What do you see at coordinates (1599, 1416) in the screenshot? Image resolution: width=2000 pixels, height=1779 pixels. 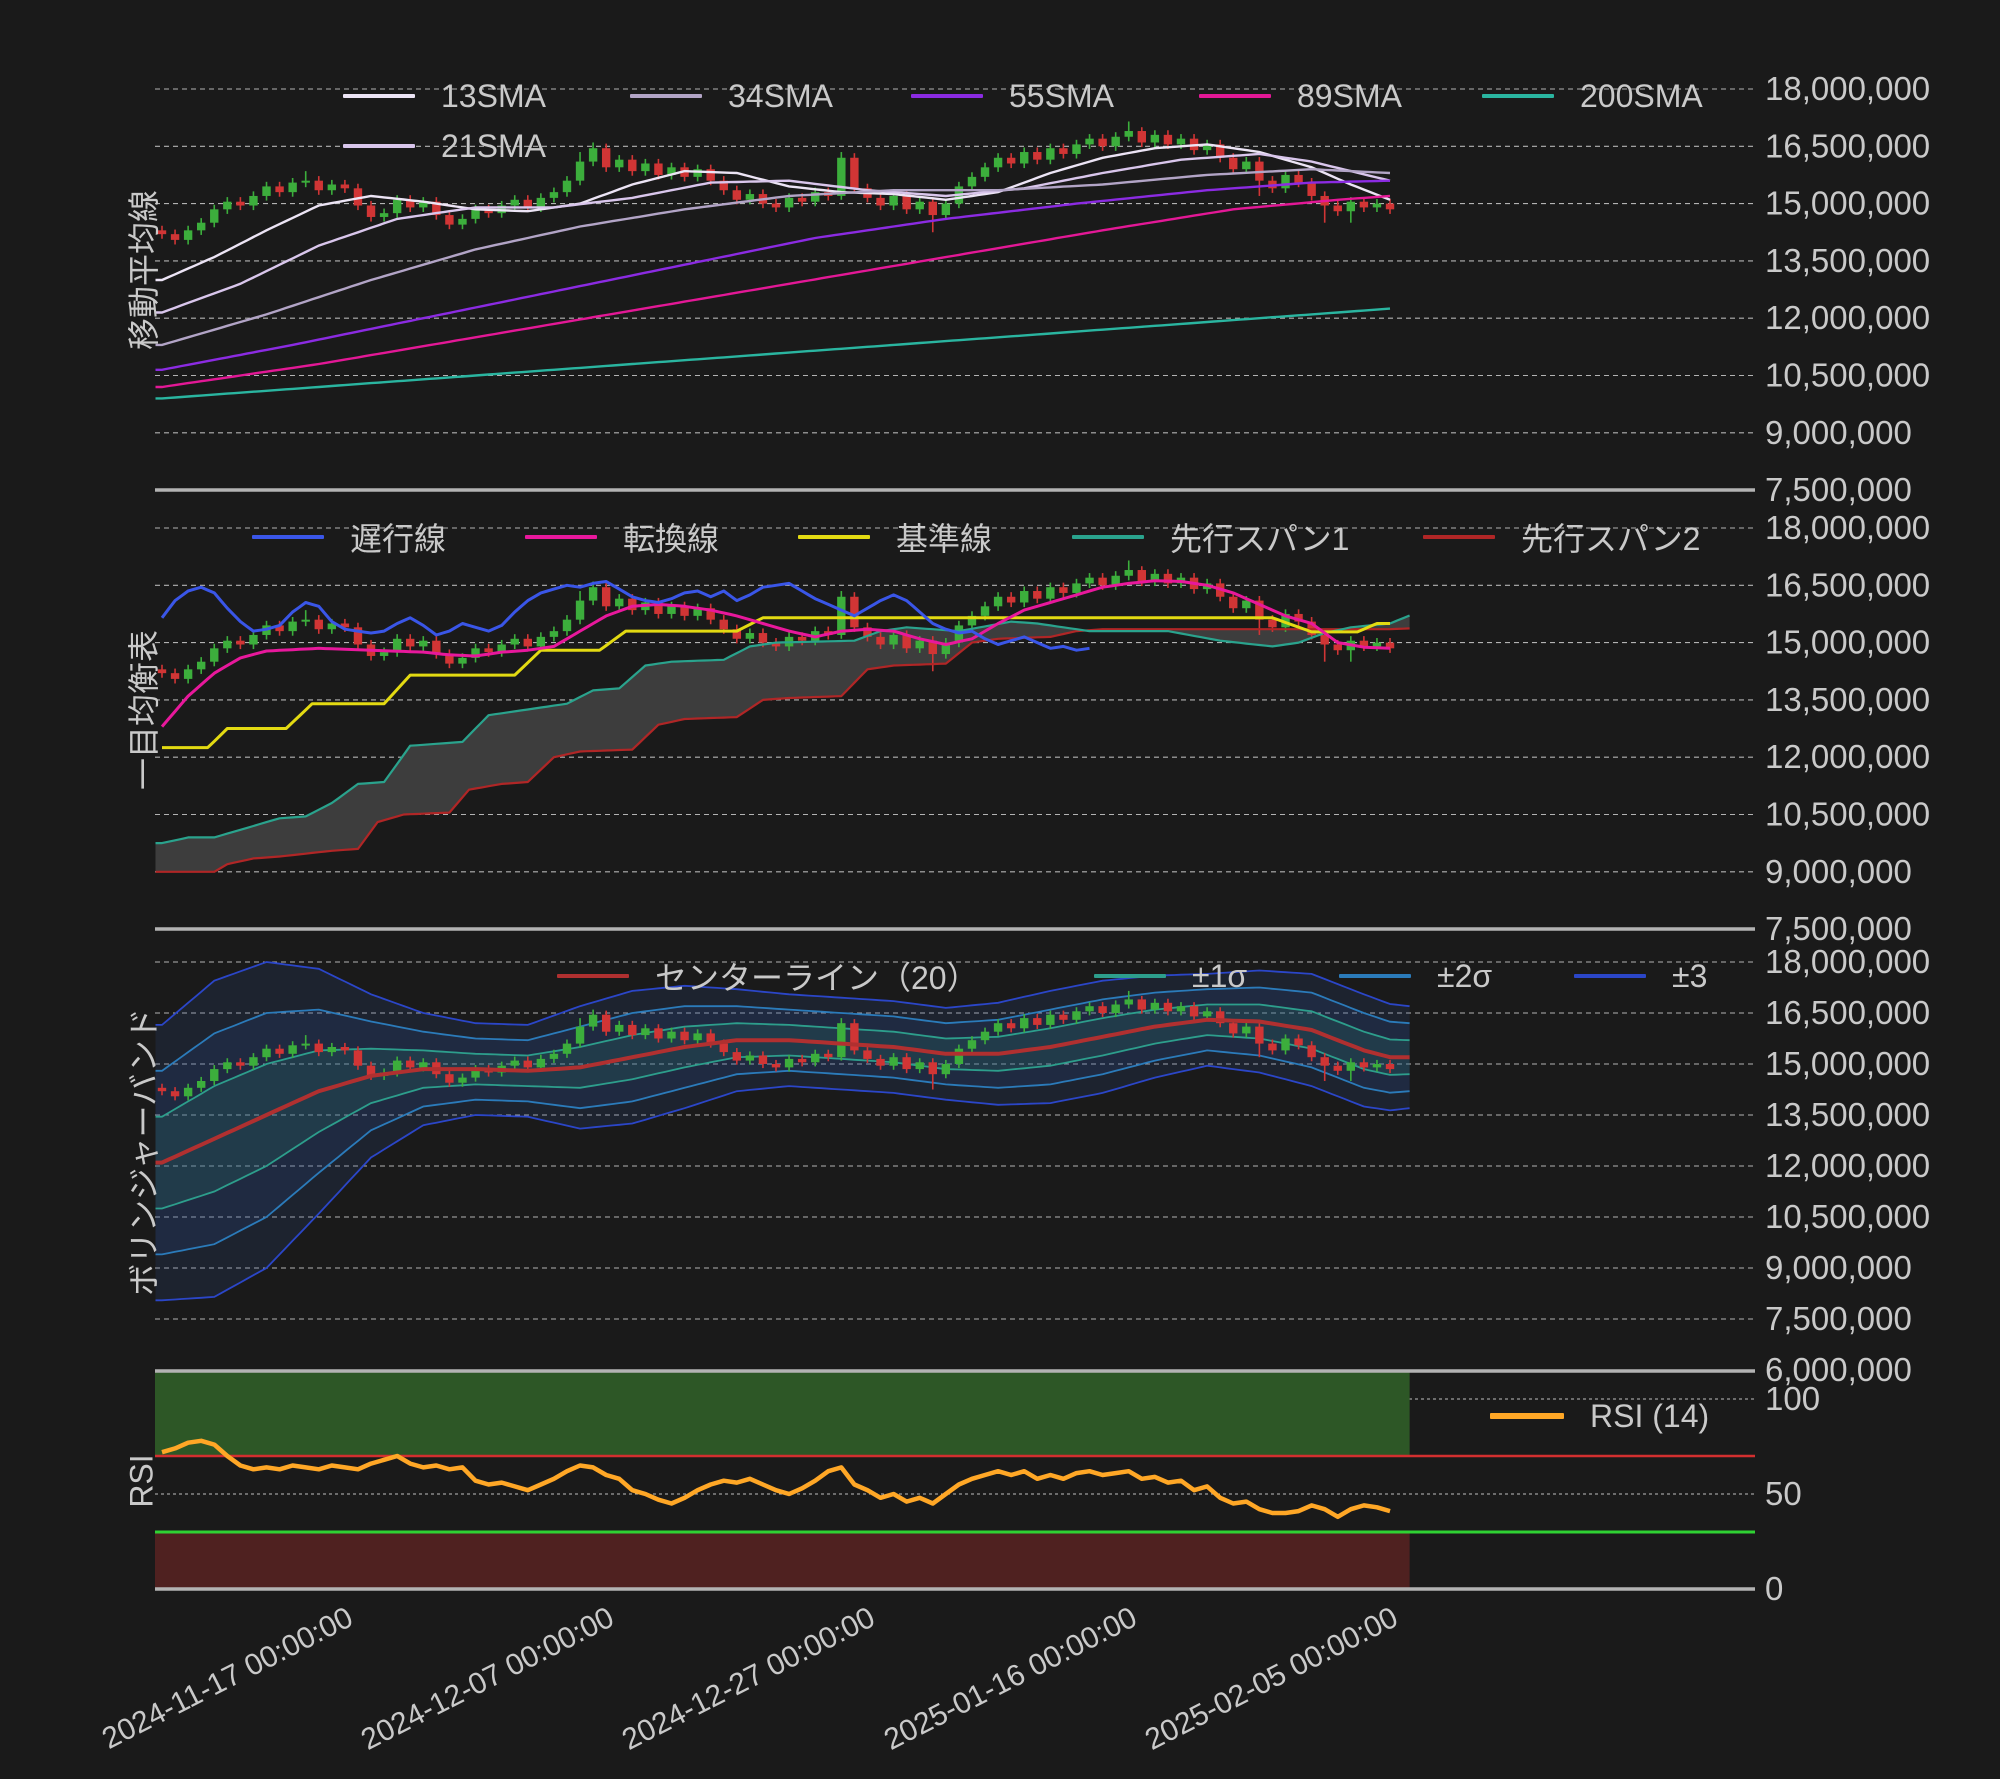 I see `legend-item-rsi: RSI (14)` at bounding box center [1599, 1416].